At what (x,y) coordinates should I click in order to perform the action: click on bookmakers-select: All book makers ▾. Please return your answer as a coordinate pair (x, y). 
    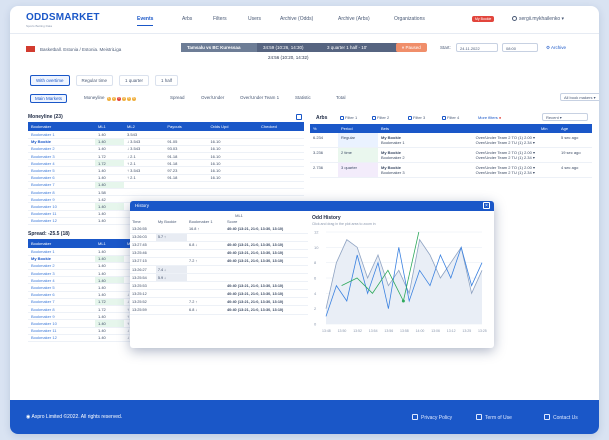
    Looking at the image, I should click on (579, 97).